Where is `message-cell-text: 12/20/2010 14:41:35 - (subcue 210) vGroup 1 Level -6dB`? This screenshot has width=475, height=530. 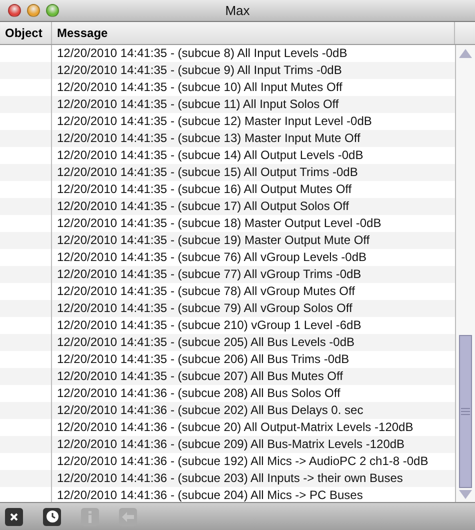
message-cell-text: 12/20/2010 14:41:35 - (subcue 210) vGroup 1 Level -6dB is located at coordinates (209, 325).